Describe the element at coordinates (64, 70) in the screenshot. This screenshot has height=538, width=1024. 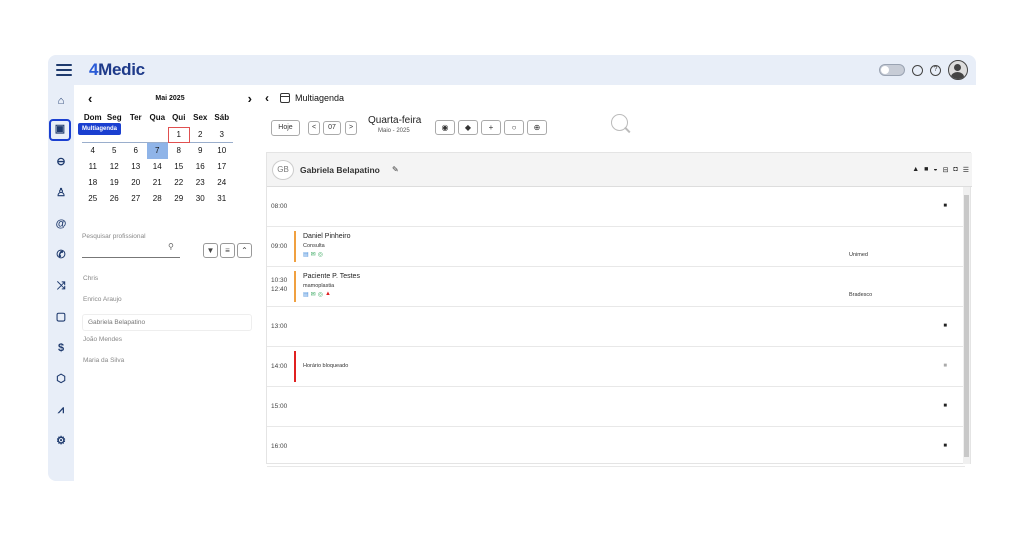
I see `menu-icon` at that location.